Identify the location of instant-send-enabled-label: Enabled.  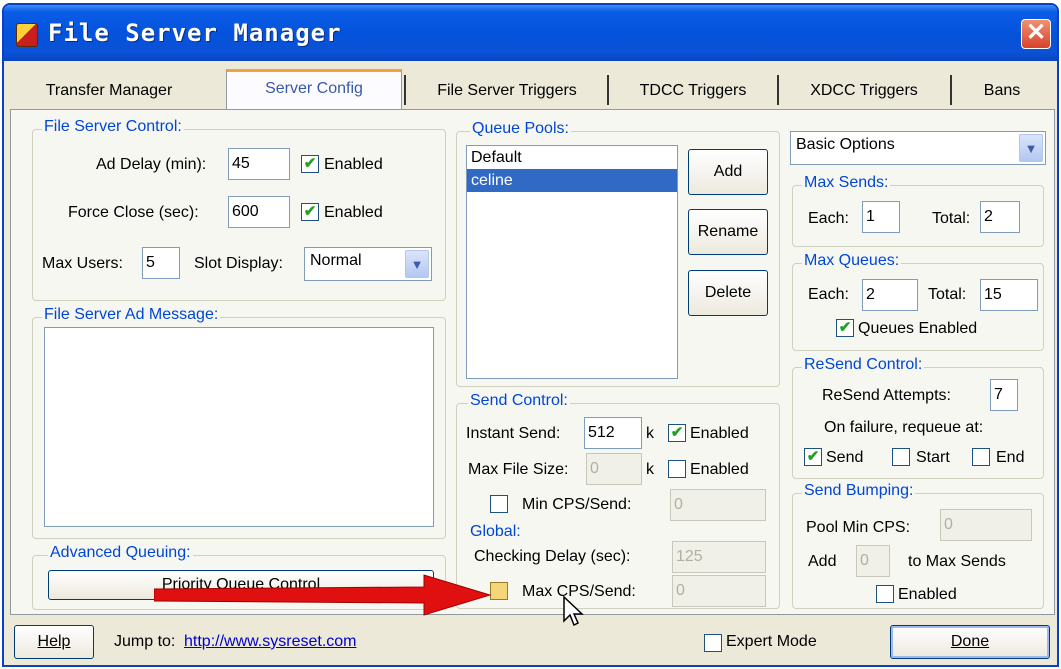
(719, 433).